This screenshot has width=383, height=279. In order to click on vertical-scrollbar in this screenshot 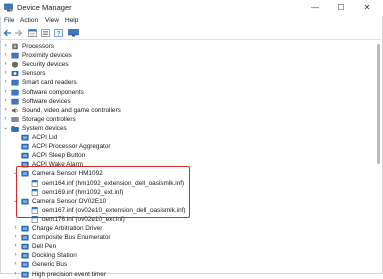, I will do `click(378, 156)`.